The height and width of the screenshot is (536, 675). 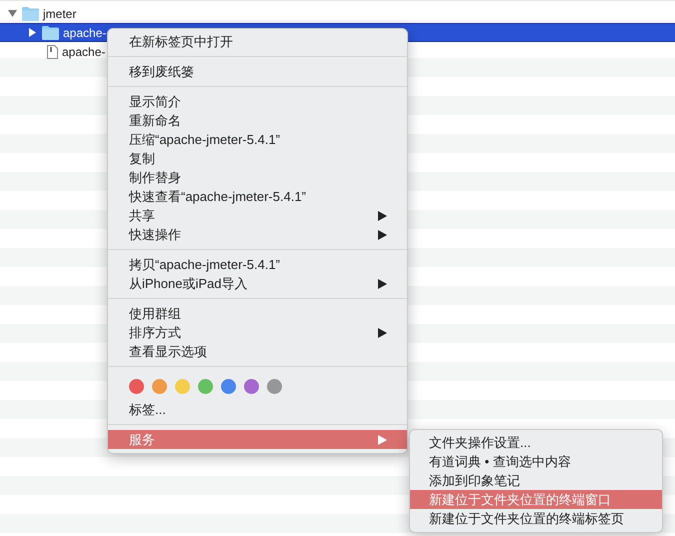 What do you see at coordinates (257, 234) in the screenshot?
I see `menu-item: 快速操作` at bounding box center [257, 234].